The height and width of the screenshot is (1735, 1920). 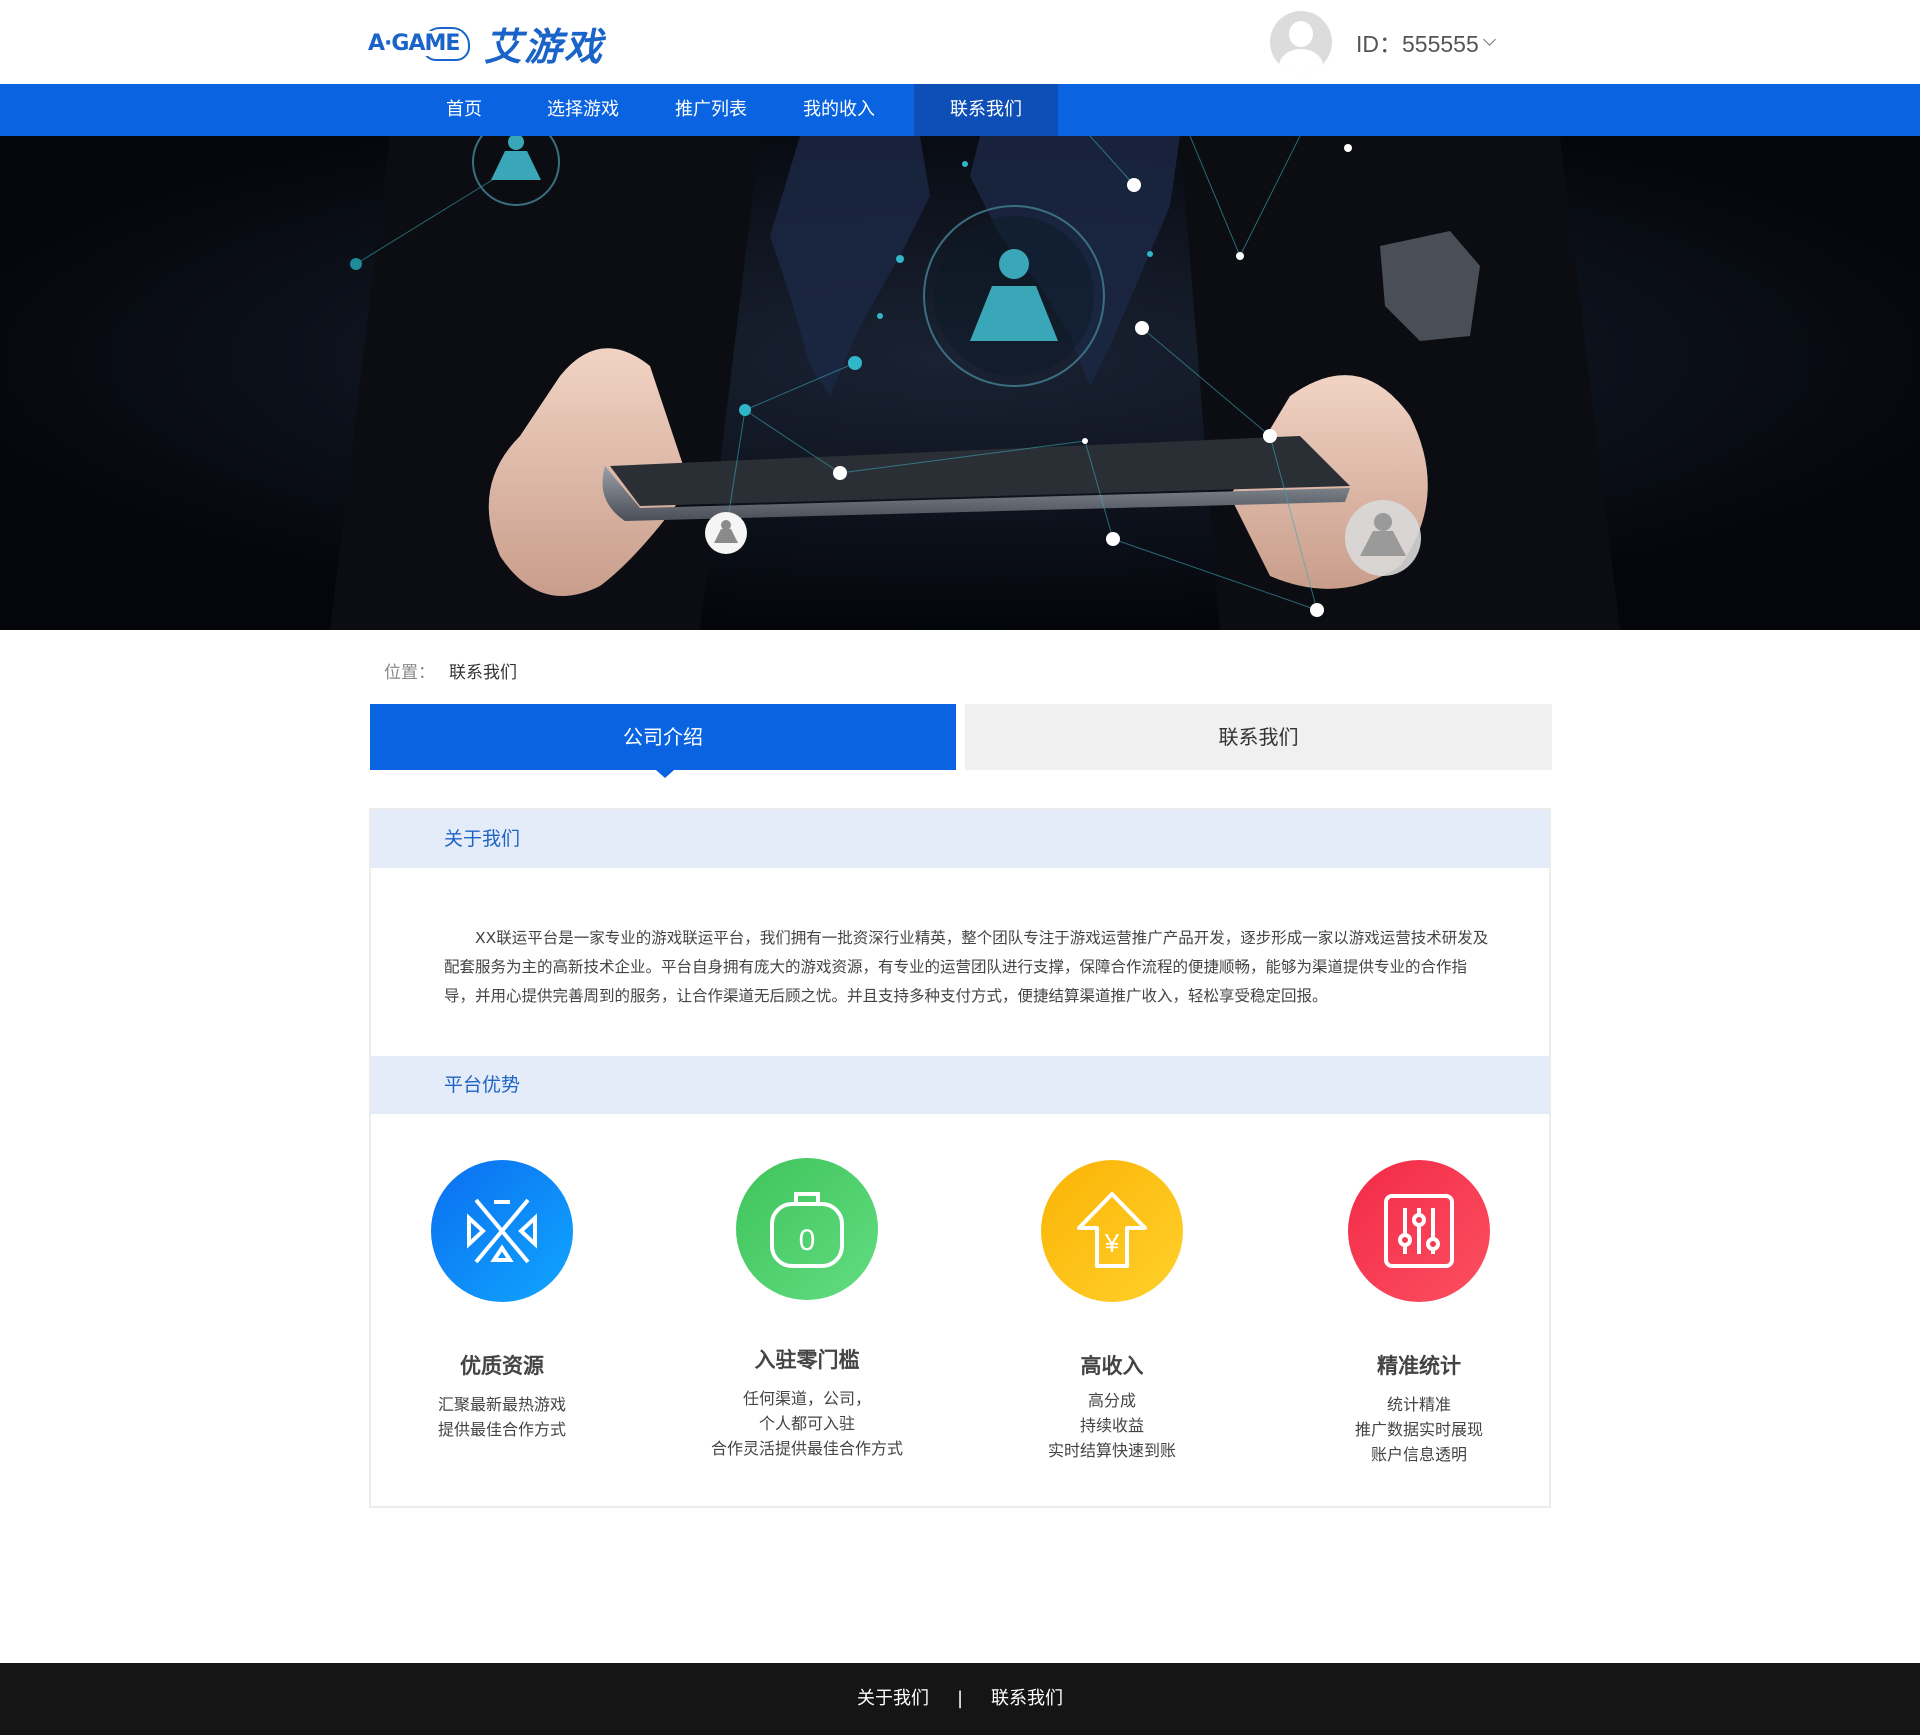 I want to click on feature-precise-stats: 精准统计 统计精准 推广数据实时展现 账户信息透明, so click(x=1419, y=1313).